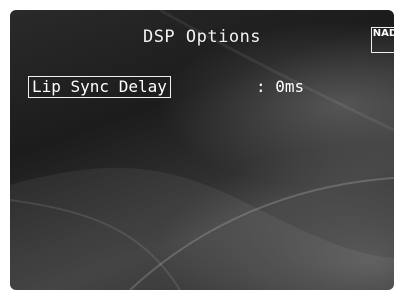 This screenshot has height=296, width=405. I want to click on nad-logo-icon: NAD, so click(382, 40).